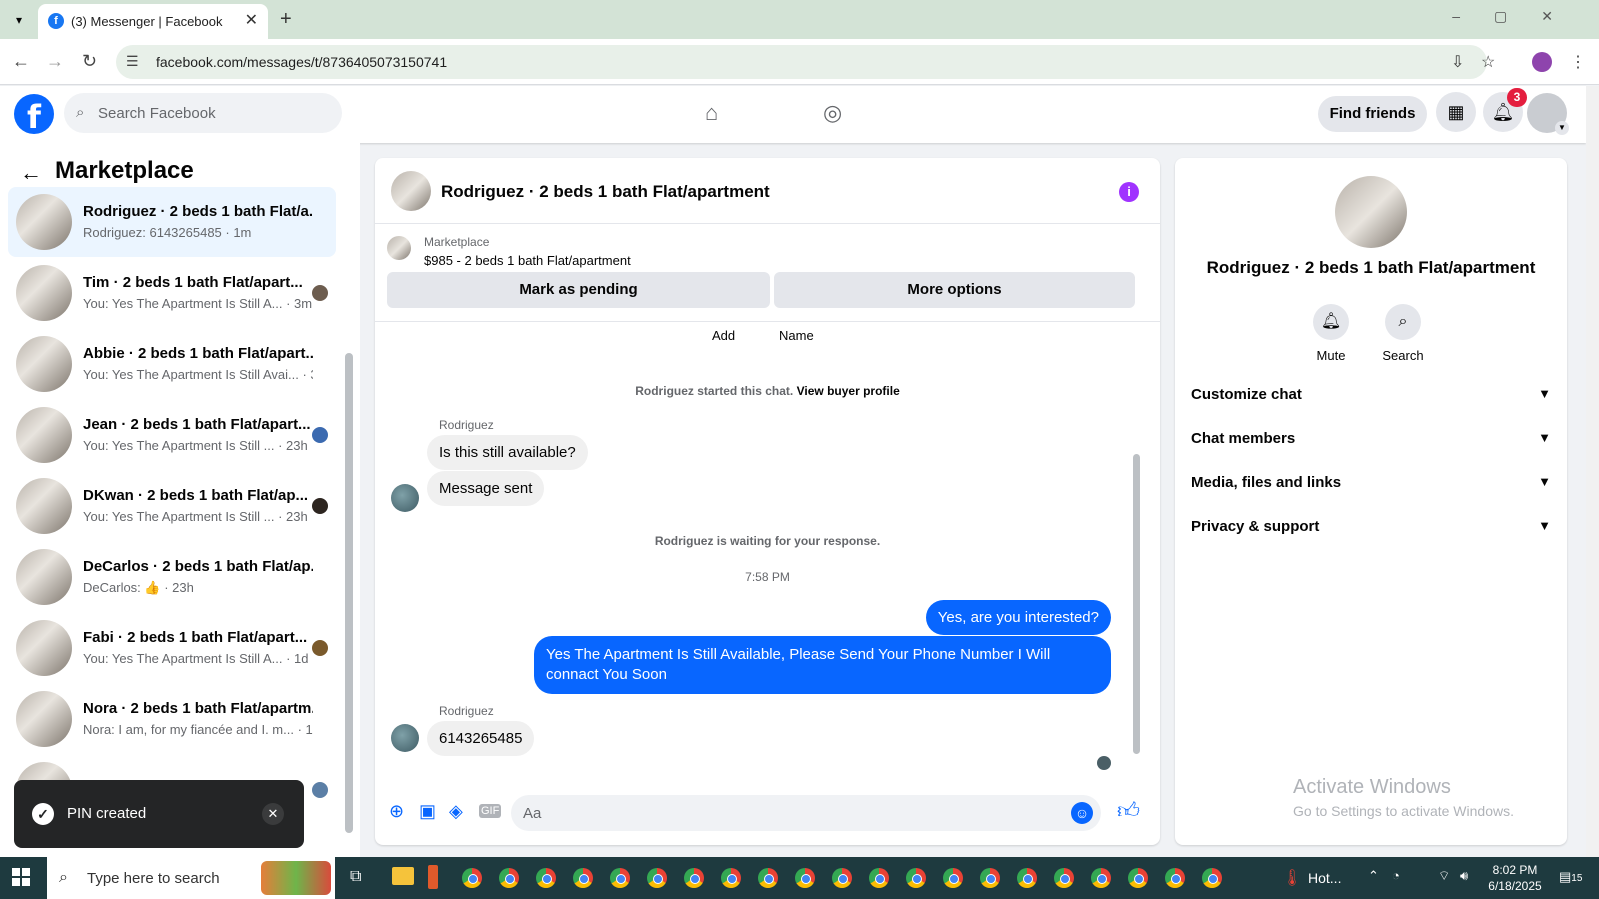  What do you see at coordinates (273, 814) in the screenshot?
I see `close-icon: ✕` at bounding box center [273, 814].